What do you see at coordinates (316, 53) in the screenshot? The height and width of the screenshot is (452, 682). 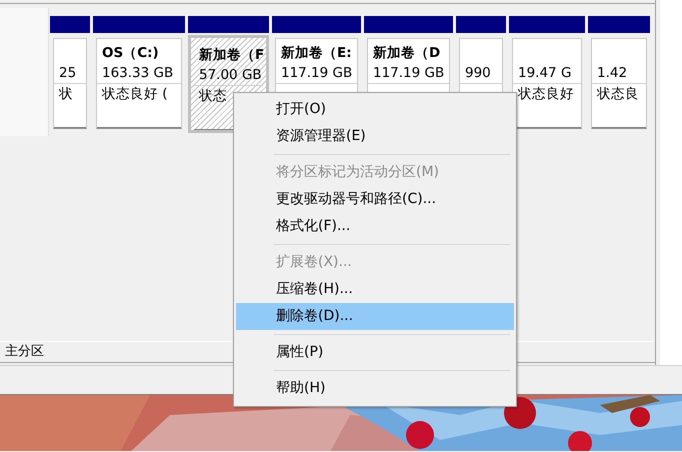 I see `volume-name: 新加卷（E:` at bounding box center [316, 53].